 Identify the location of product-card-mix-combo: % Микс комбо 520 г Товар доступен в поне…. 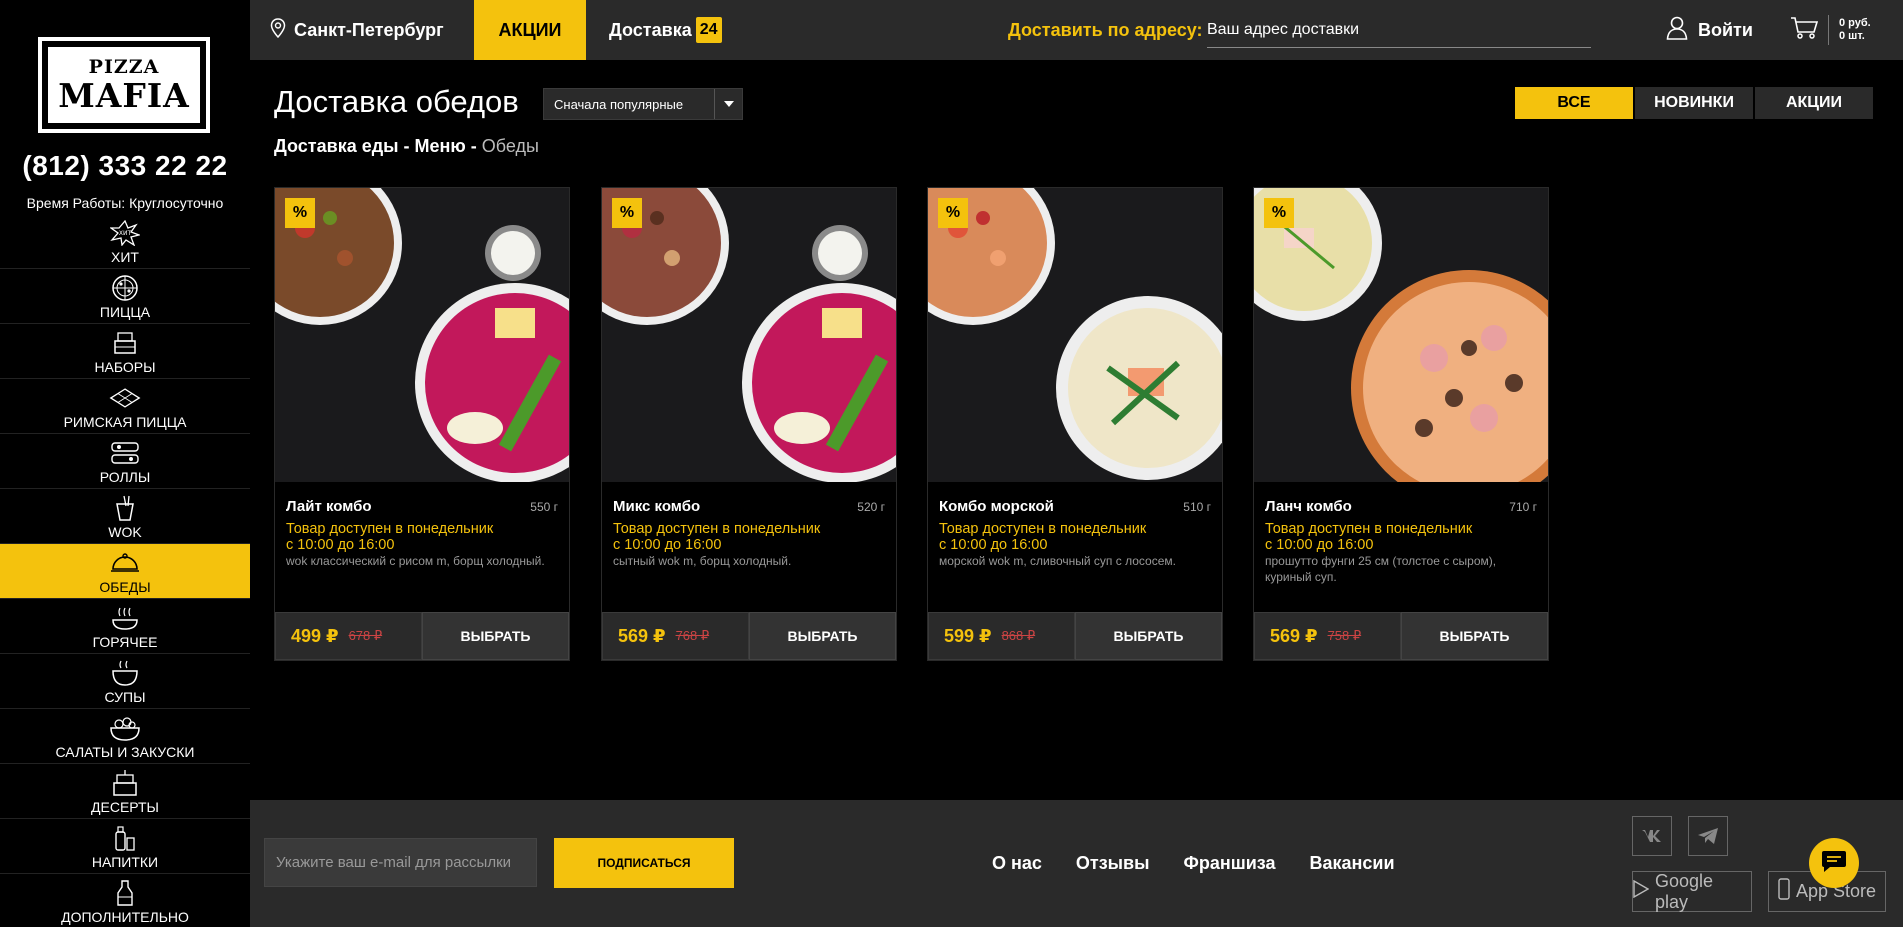
(749, 424).